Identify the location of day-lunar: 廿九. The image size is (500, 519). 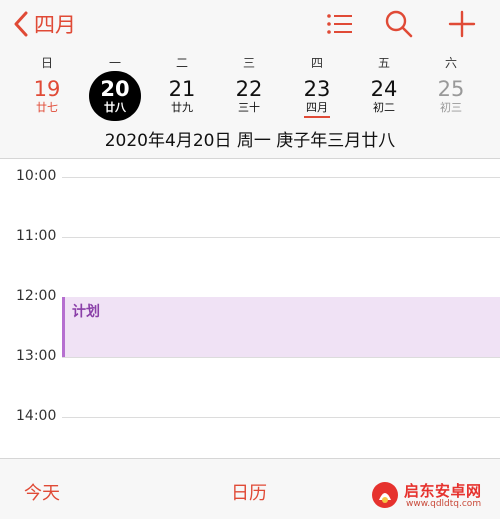
(182, 107).